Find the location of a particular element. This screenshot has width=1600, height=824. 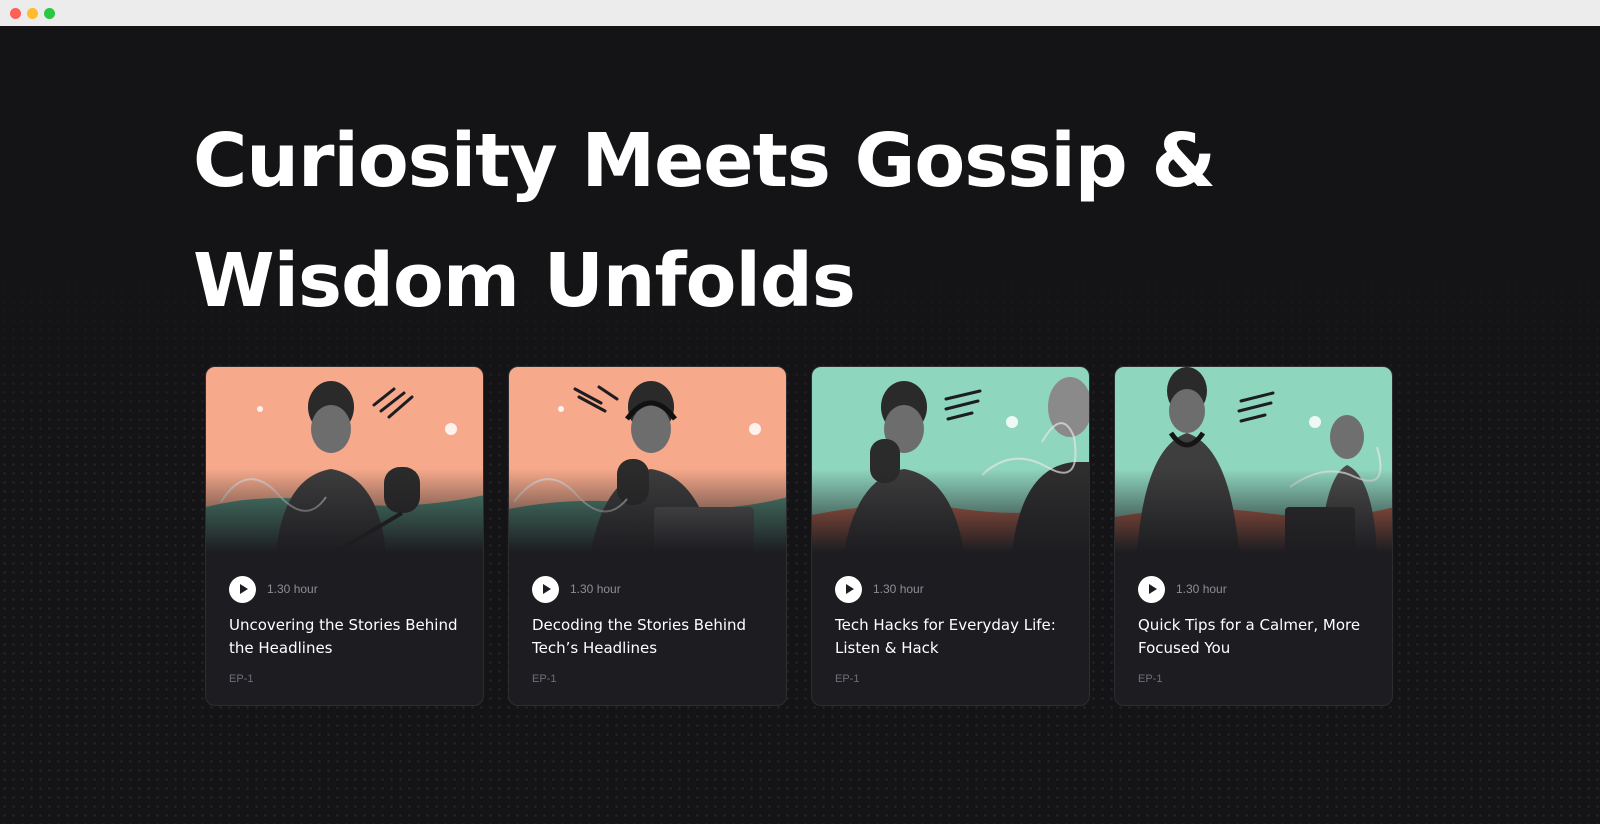

minimize-window-button is located at coordinates (32, 13).